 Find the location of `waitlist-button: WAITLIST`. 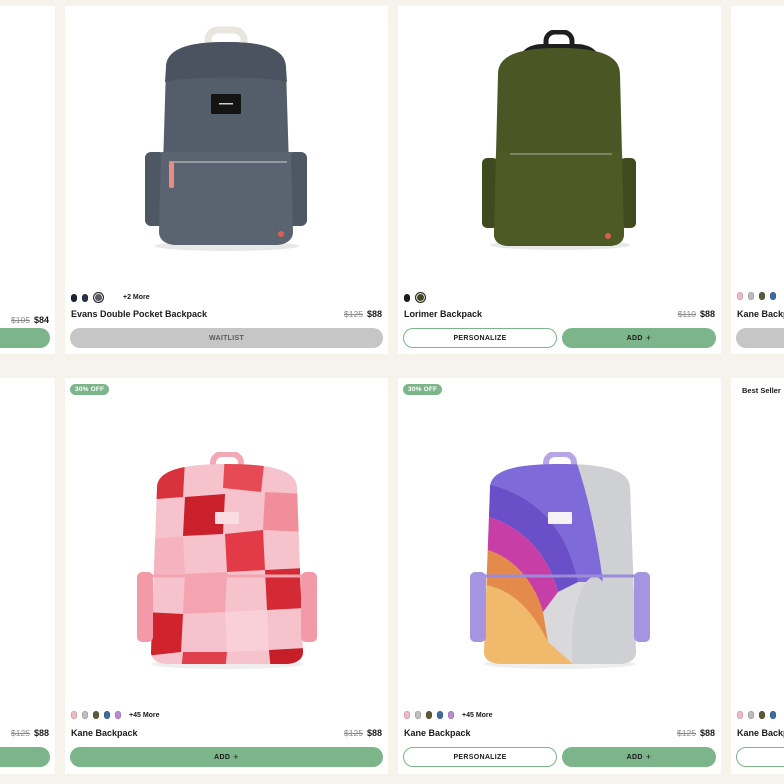

waitlist-button: WAITLIST is located at coordinates (226, 338).